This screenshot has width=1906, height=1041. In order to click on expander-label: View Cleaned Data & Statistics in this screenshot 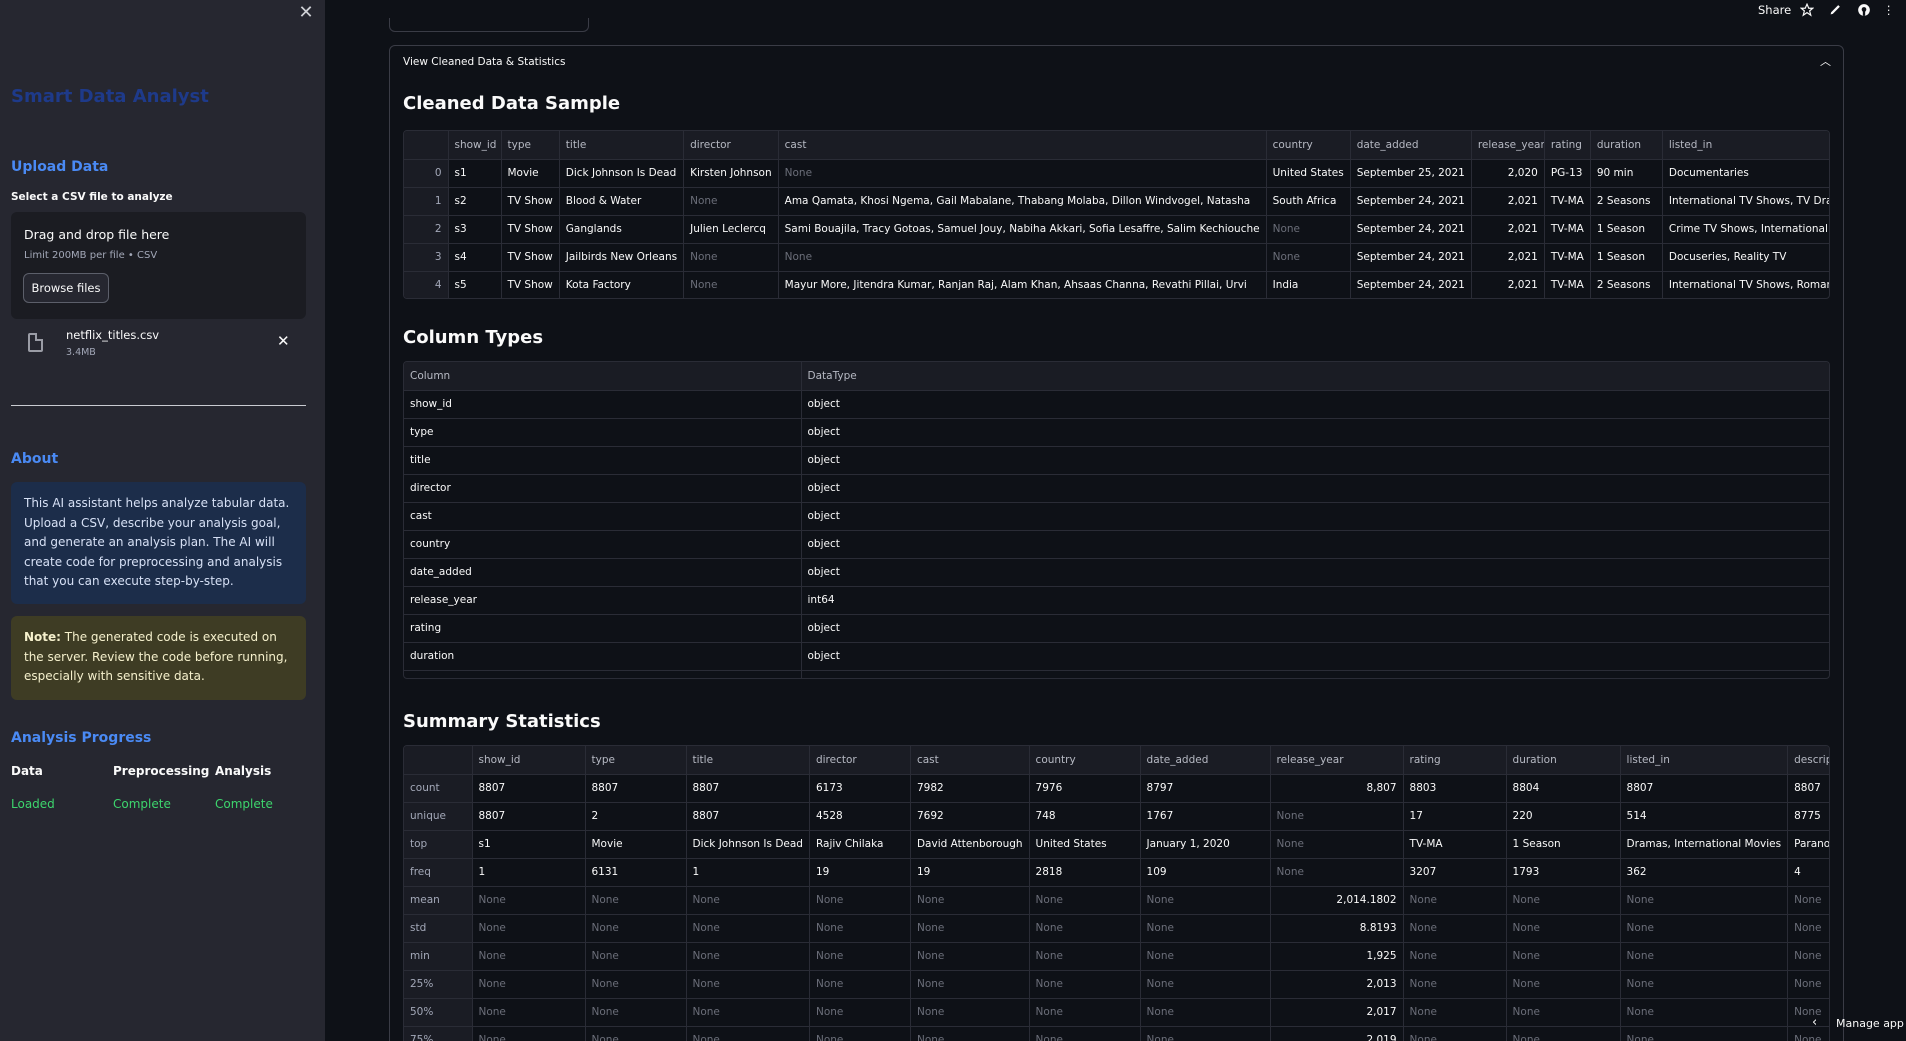, I will do `click(484, 62)`.